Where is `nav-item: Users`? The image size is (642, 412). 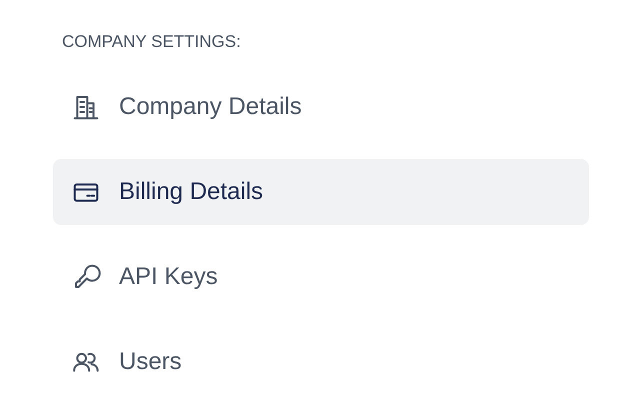 nav-item: Users is located at coordinates (321, 362).